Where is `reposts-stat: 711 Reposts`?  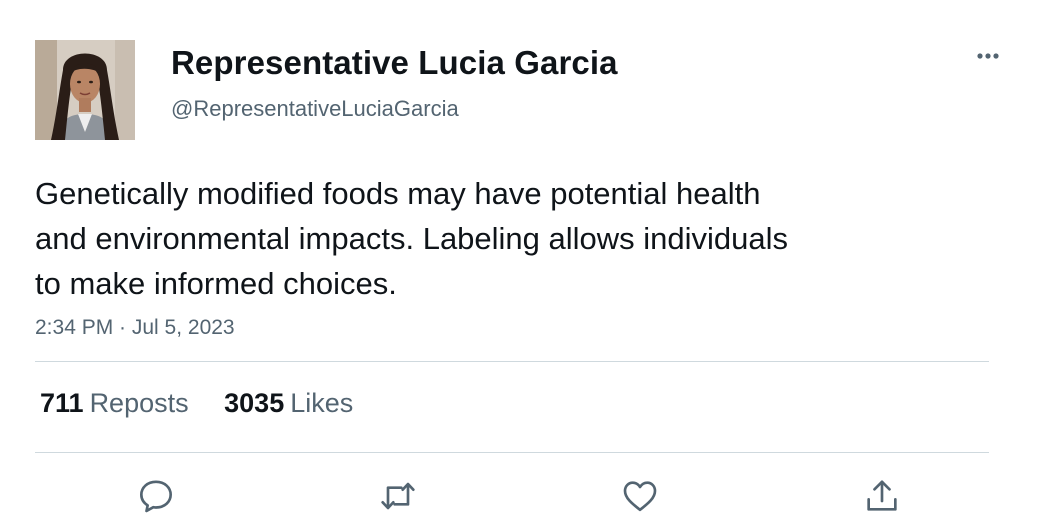 reposts-stat: 711 Reposts is located at coordinates (114, 403).